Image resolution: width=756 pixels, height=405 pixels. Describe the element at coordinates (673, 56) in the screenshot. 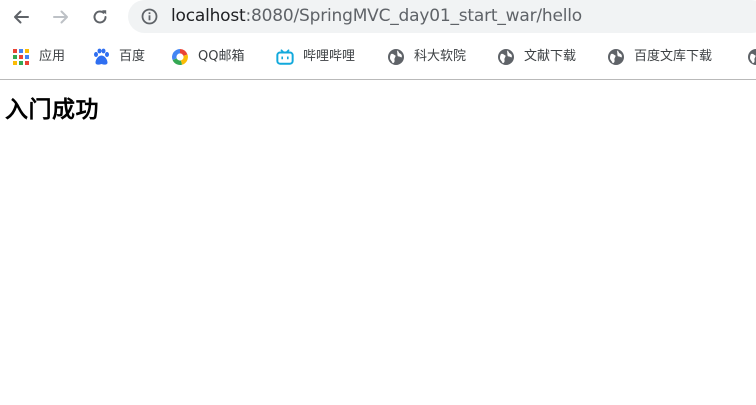

I see `bookmark-label: 百度文库下载` at that location.